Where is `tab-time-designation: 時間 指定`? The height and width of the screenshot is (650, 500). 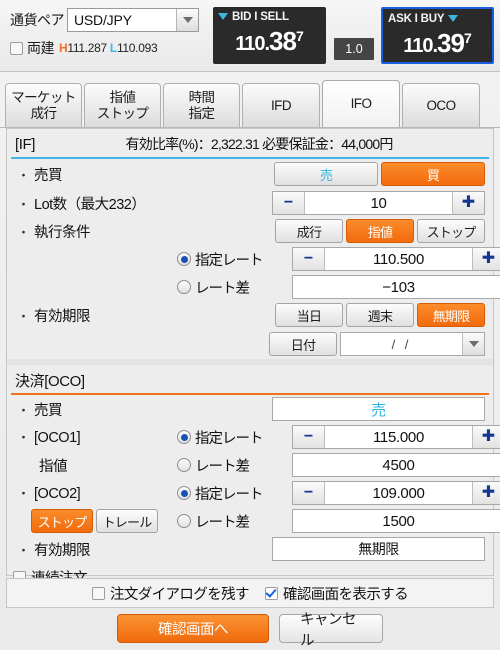
tab-time-designation: 時間 指定 is located at coordinates (201, 105).